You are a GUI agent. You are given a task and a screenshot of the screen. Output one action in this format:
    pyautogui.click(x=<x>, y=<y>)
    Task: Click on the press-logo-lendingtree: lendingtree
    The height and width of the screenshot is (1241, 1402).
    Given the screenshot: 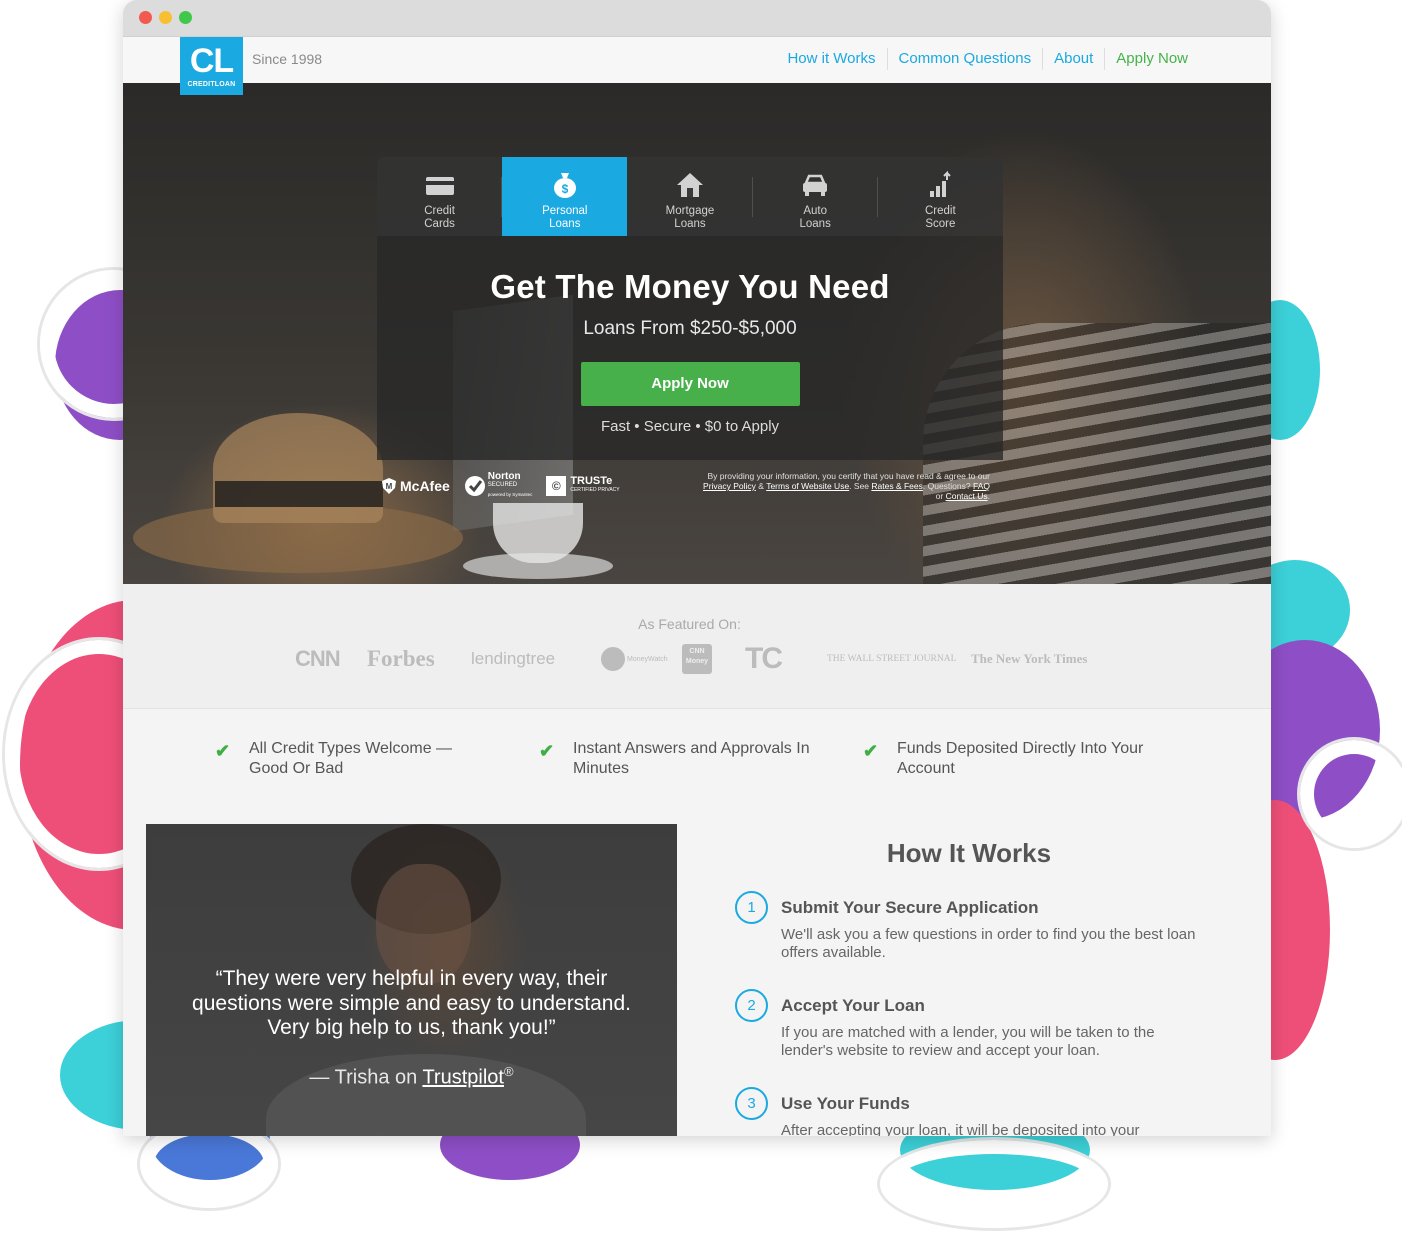 What is the action you would take?
    pyautogui.click(x=513, y=658)
    